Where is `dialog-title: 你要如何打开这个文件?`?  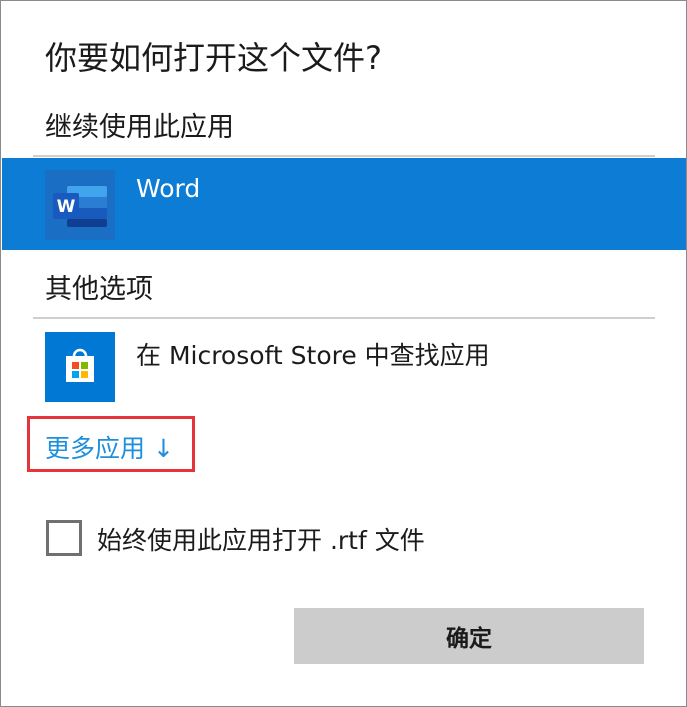
dialog-title: 你要如何打开这个文件? is located at coordinates (213, 58).